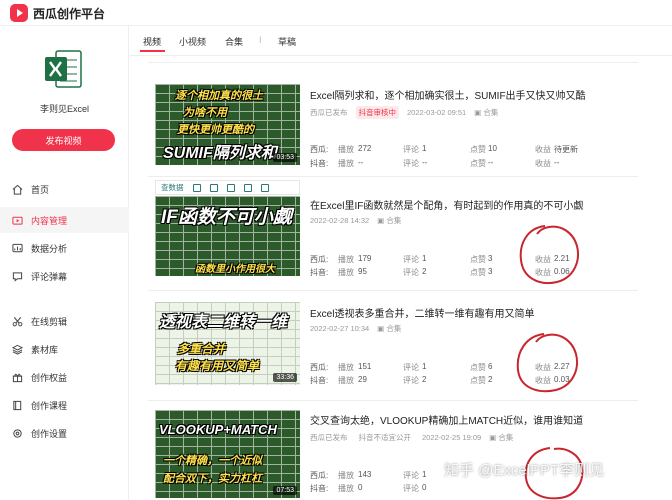 The image size is (672, 500). Describe the element at coordinates (446, 204) in the screenshot. I see `video-title: 在Excel里IF函数就然是个配角，有时起到的作用真的不可小觑` at that location.